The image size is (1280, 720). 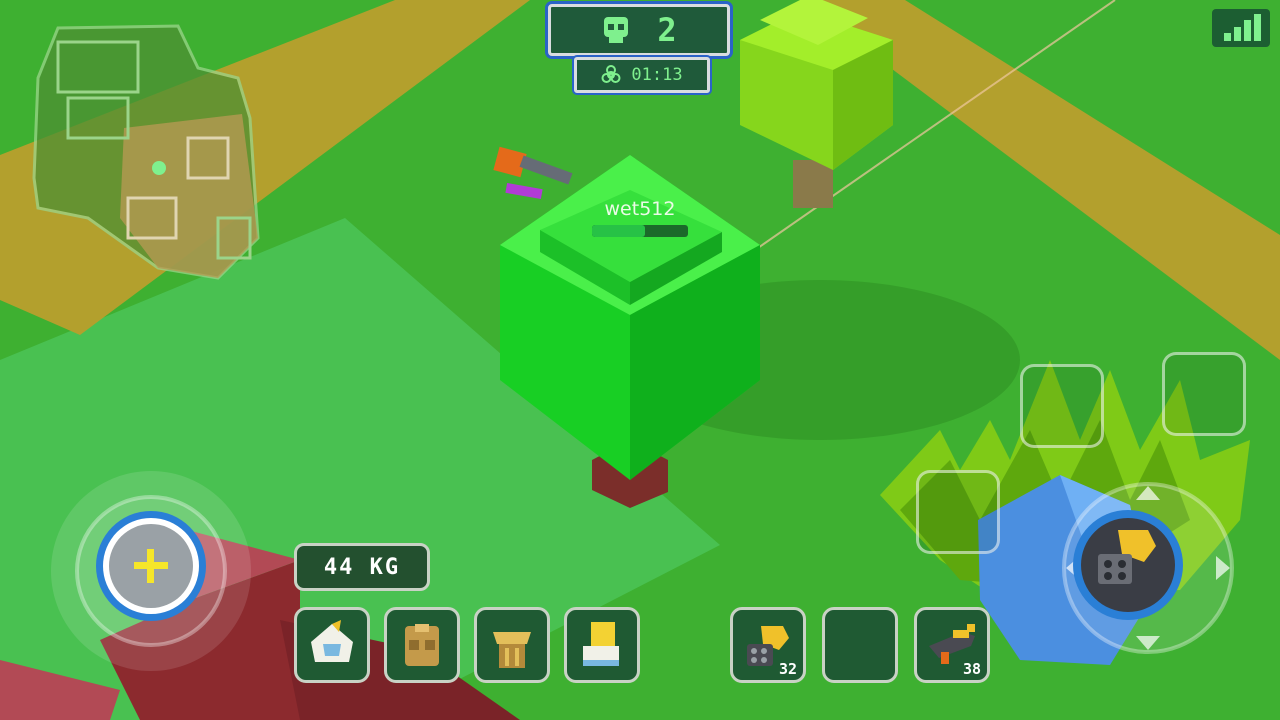 I want to click on movement-joystick, so click(x=151, y=571).